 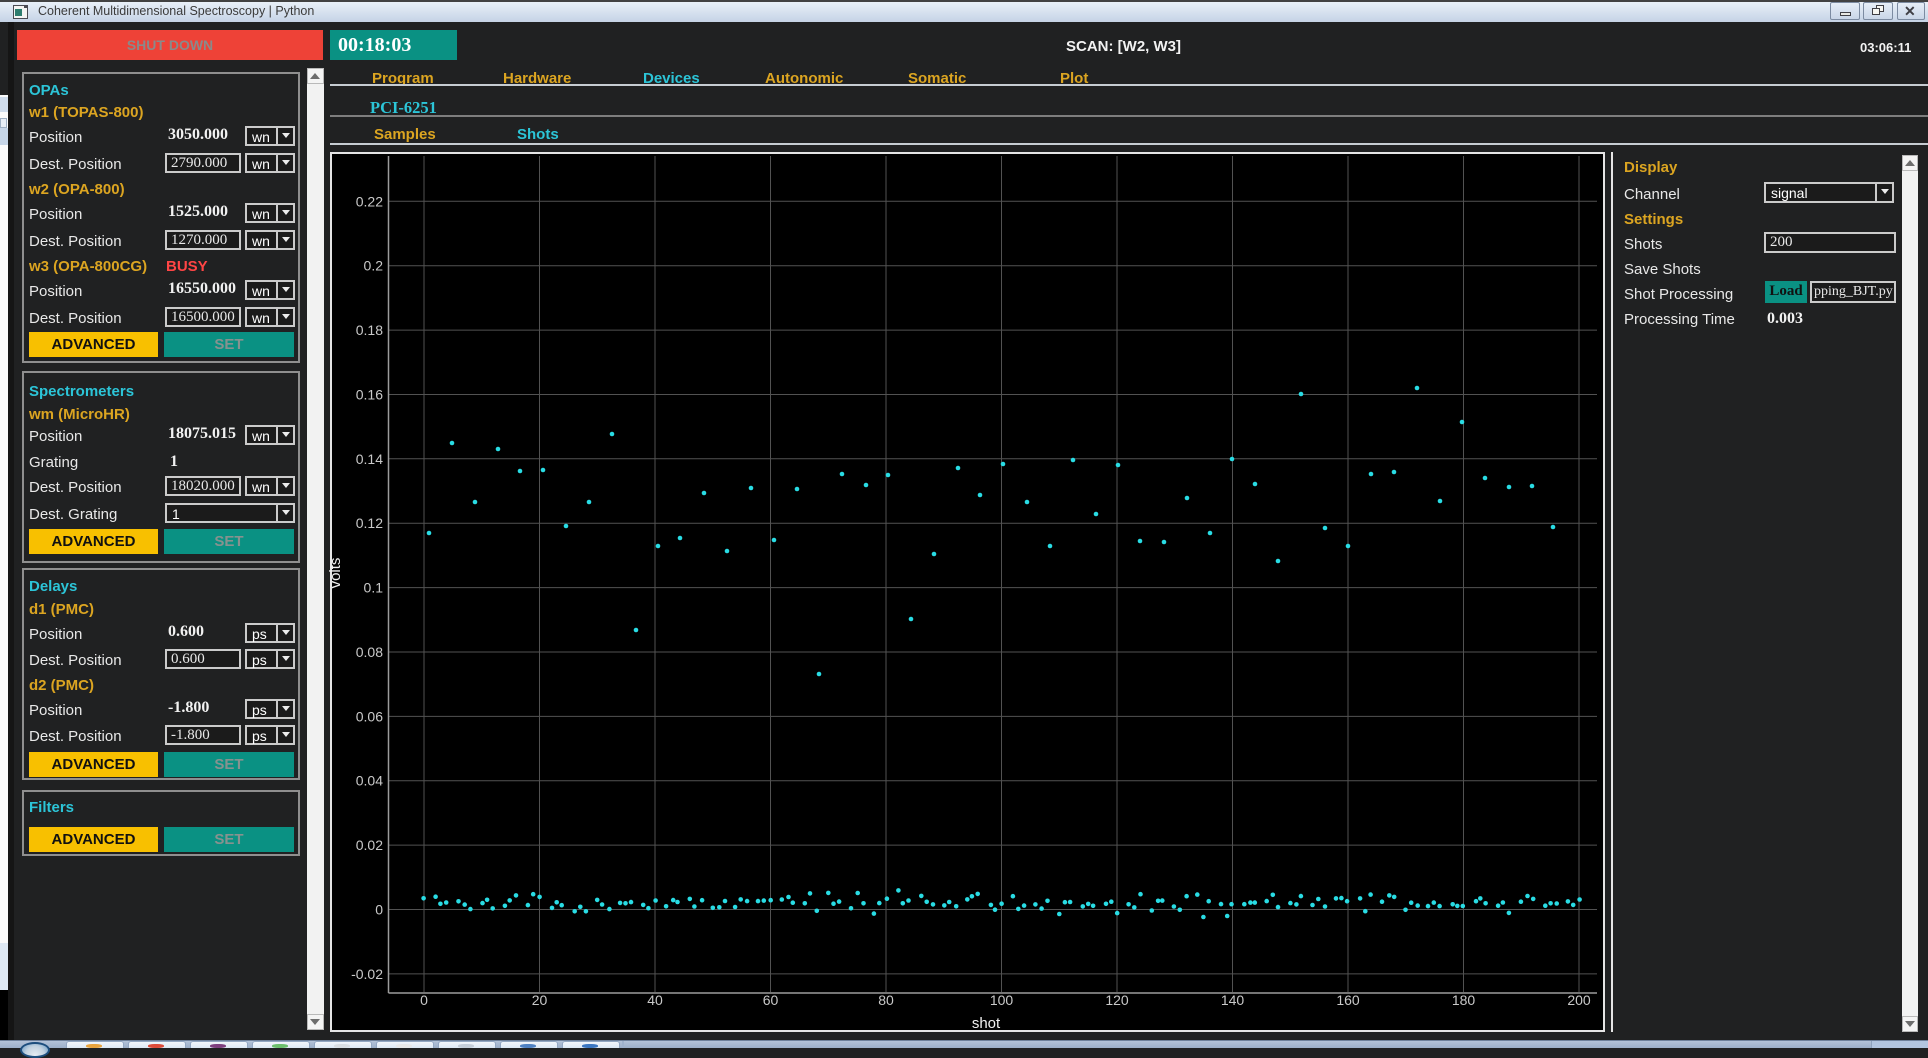 I want to click on svg-text: 0.2, so click(x=374, y=266).